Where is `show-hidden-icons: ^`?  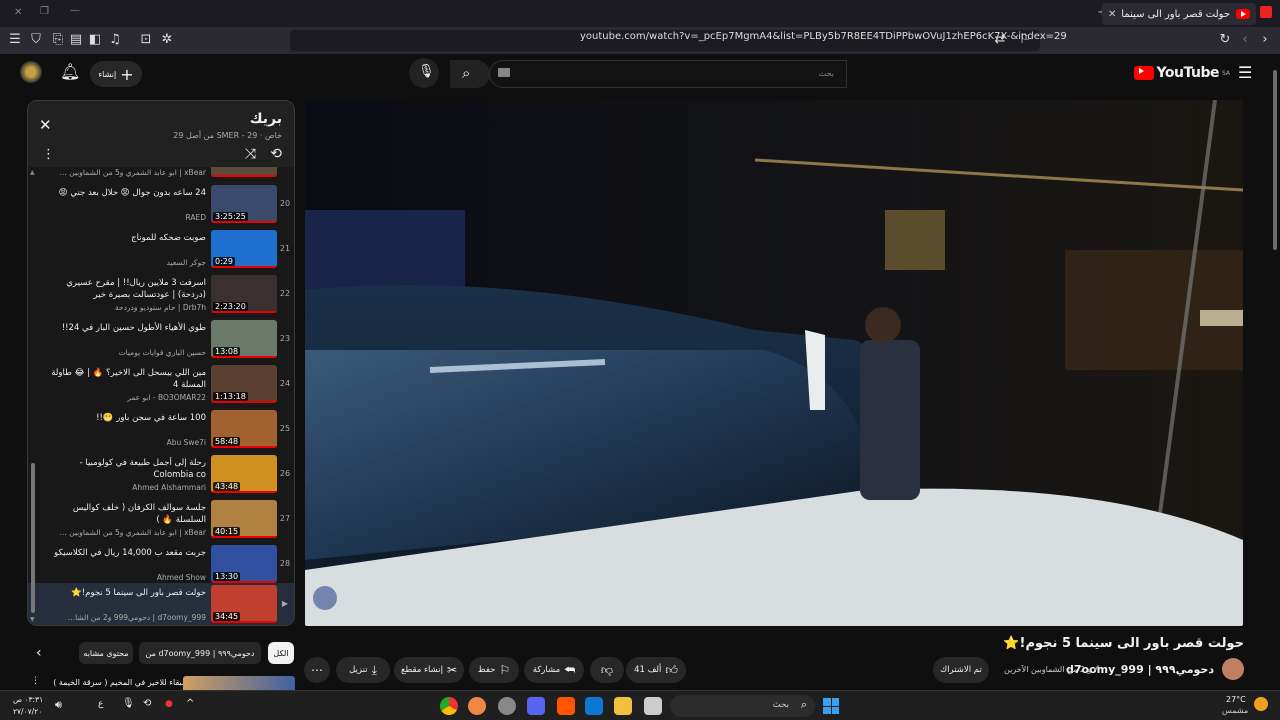 show-hidden-icons: ^ is located at coordinates (190, 703).